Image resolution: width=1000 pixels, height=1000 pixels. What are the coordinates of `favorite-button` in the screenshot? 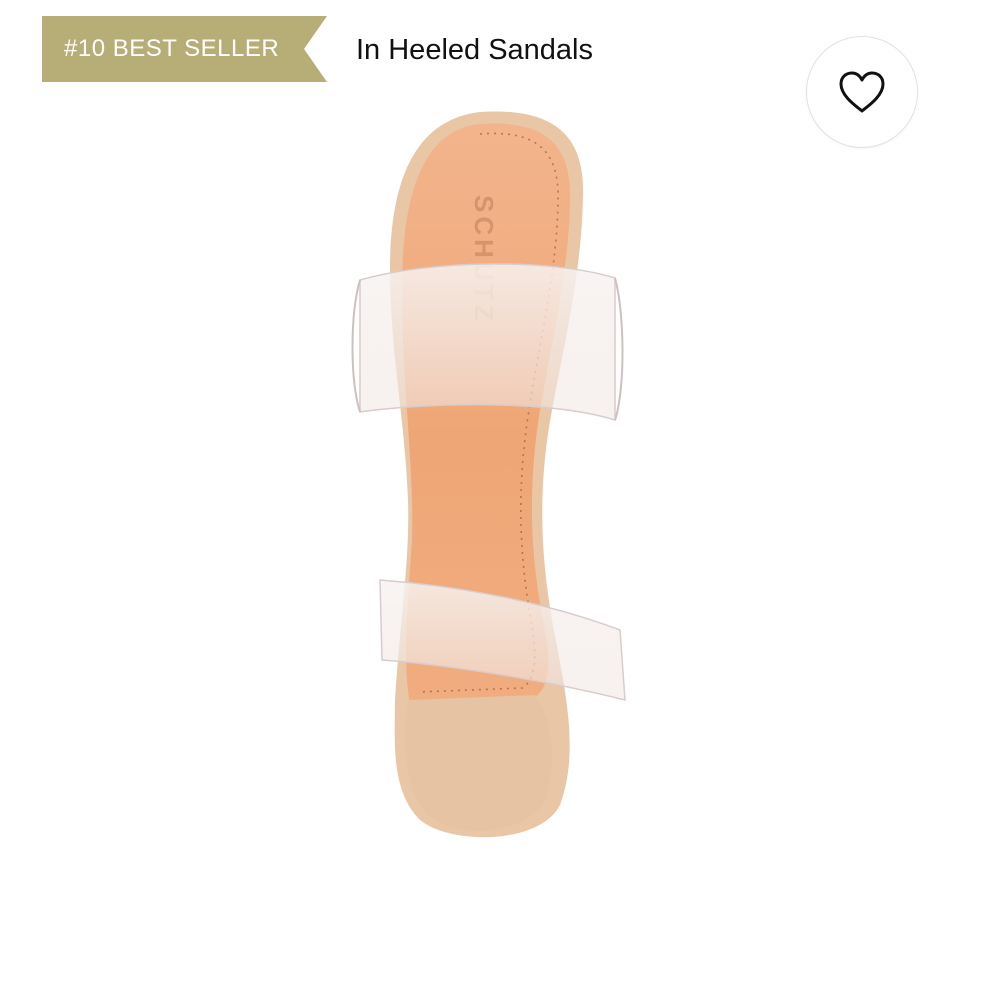 It's located at (862, 92).